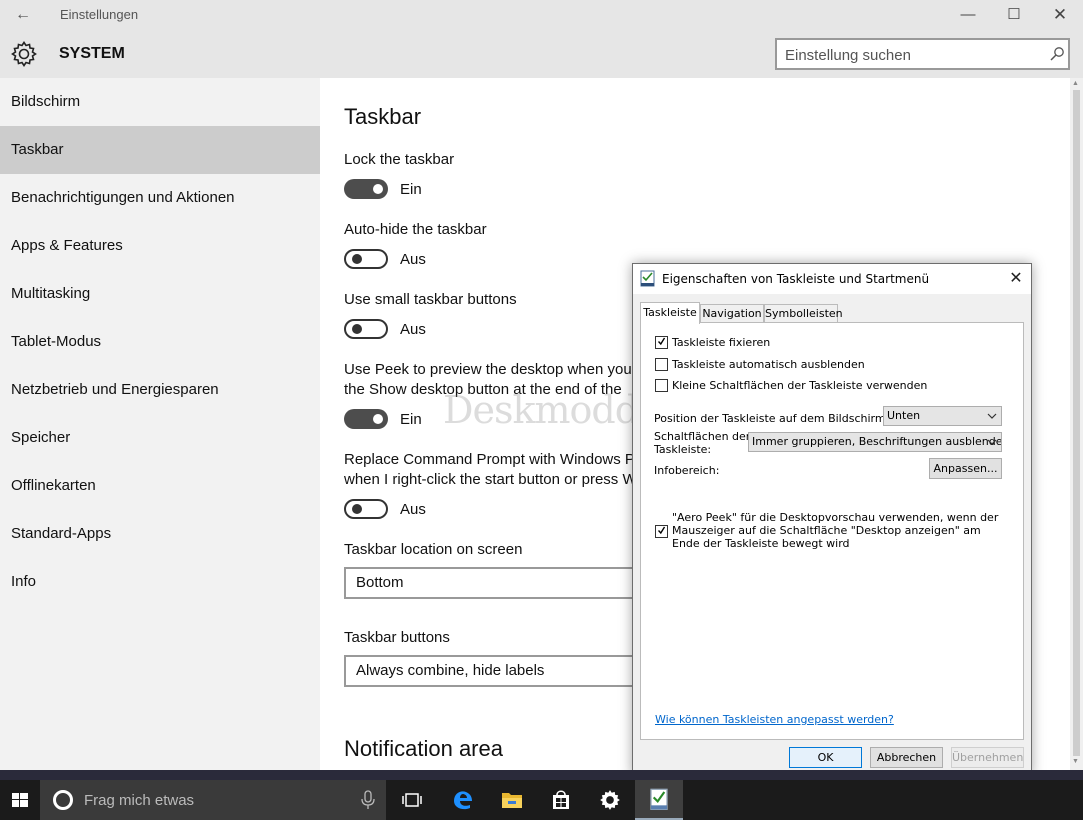 The width and height of the screenshot is (1083, 820). What do you see at coordinates (494, 583) in the screenshot?
I see `taskbar-location-select: Bottom` at bounding box center [494, 583].